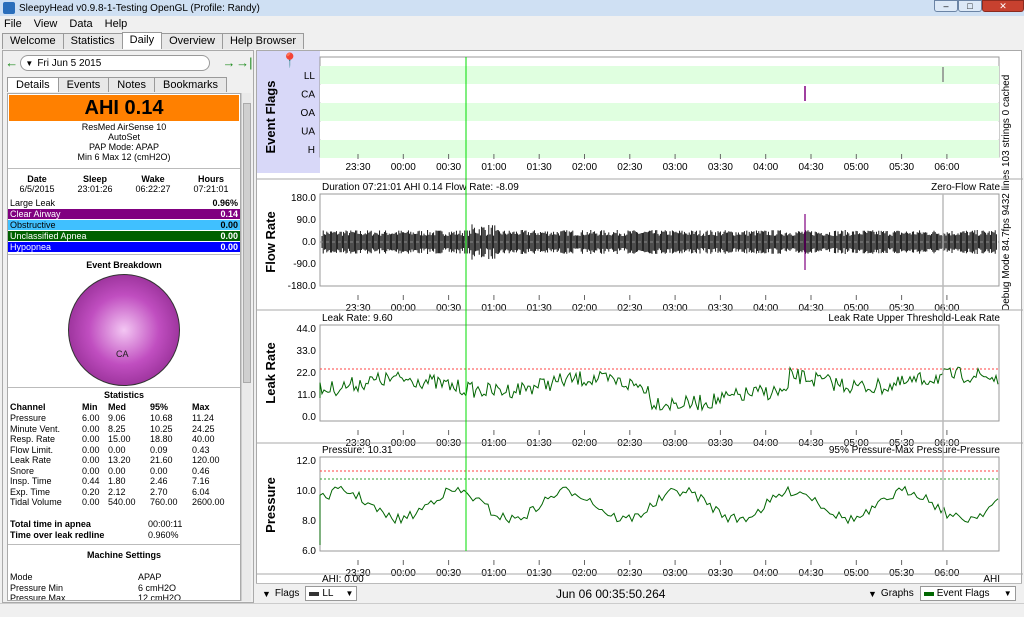 The width and height of the screenshot is (1024, 617). What do you see at coordinates (124, 588) in the screenshot?
I see `setting-row: Pressure Min 6 cmH2O` at bounding box center [124, 588].